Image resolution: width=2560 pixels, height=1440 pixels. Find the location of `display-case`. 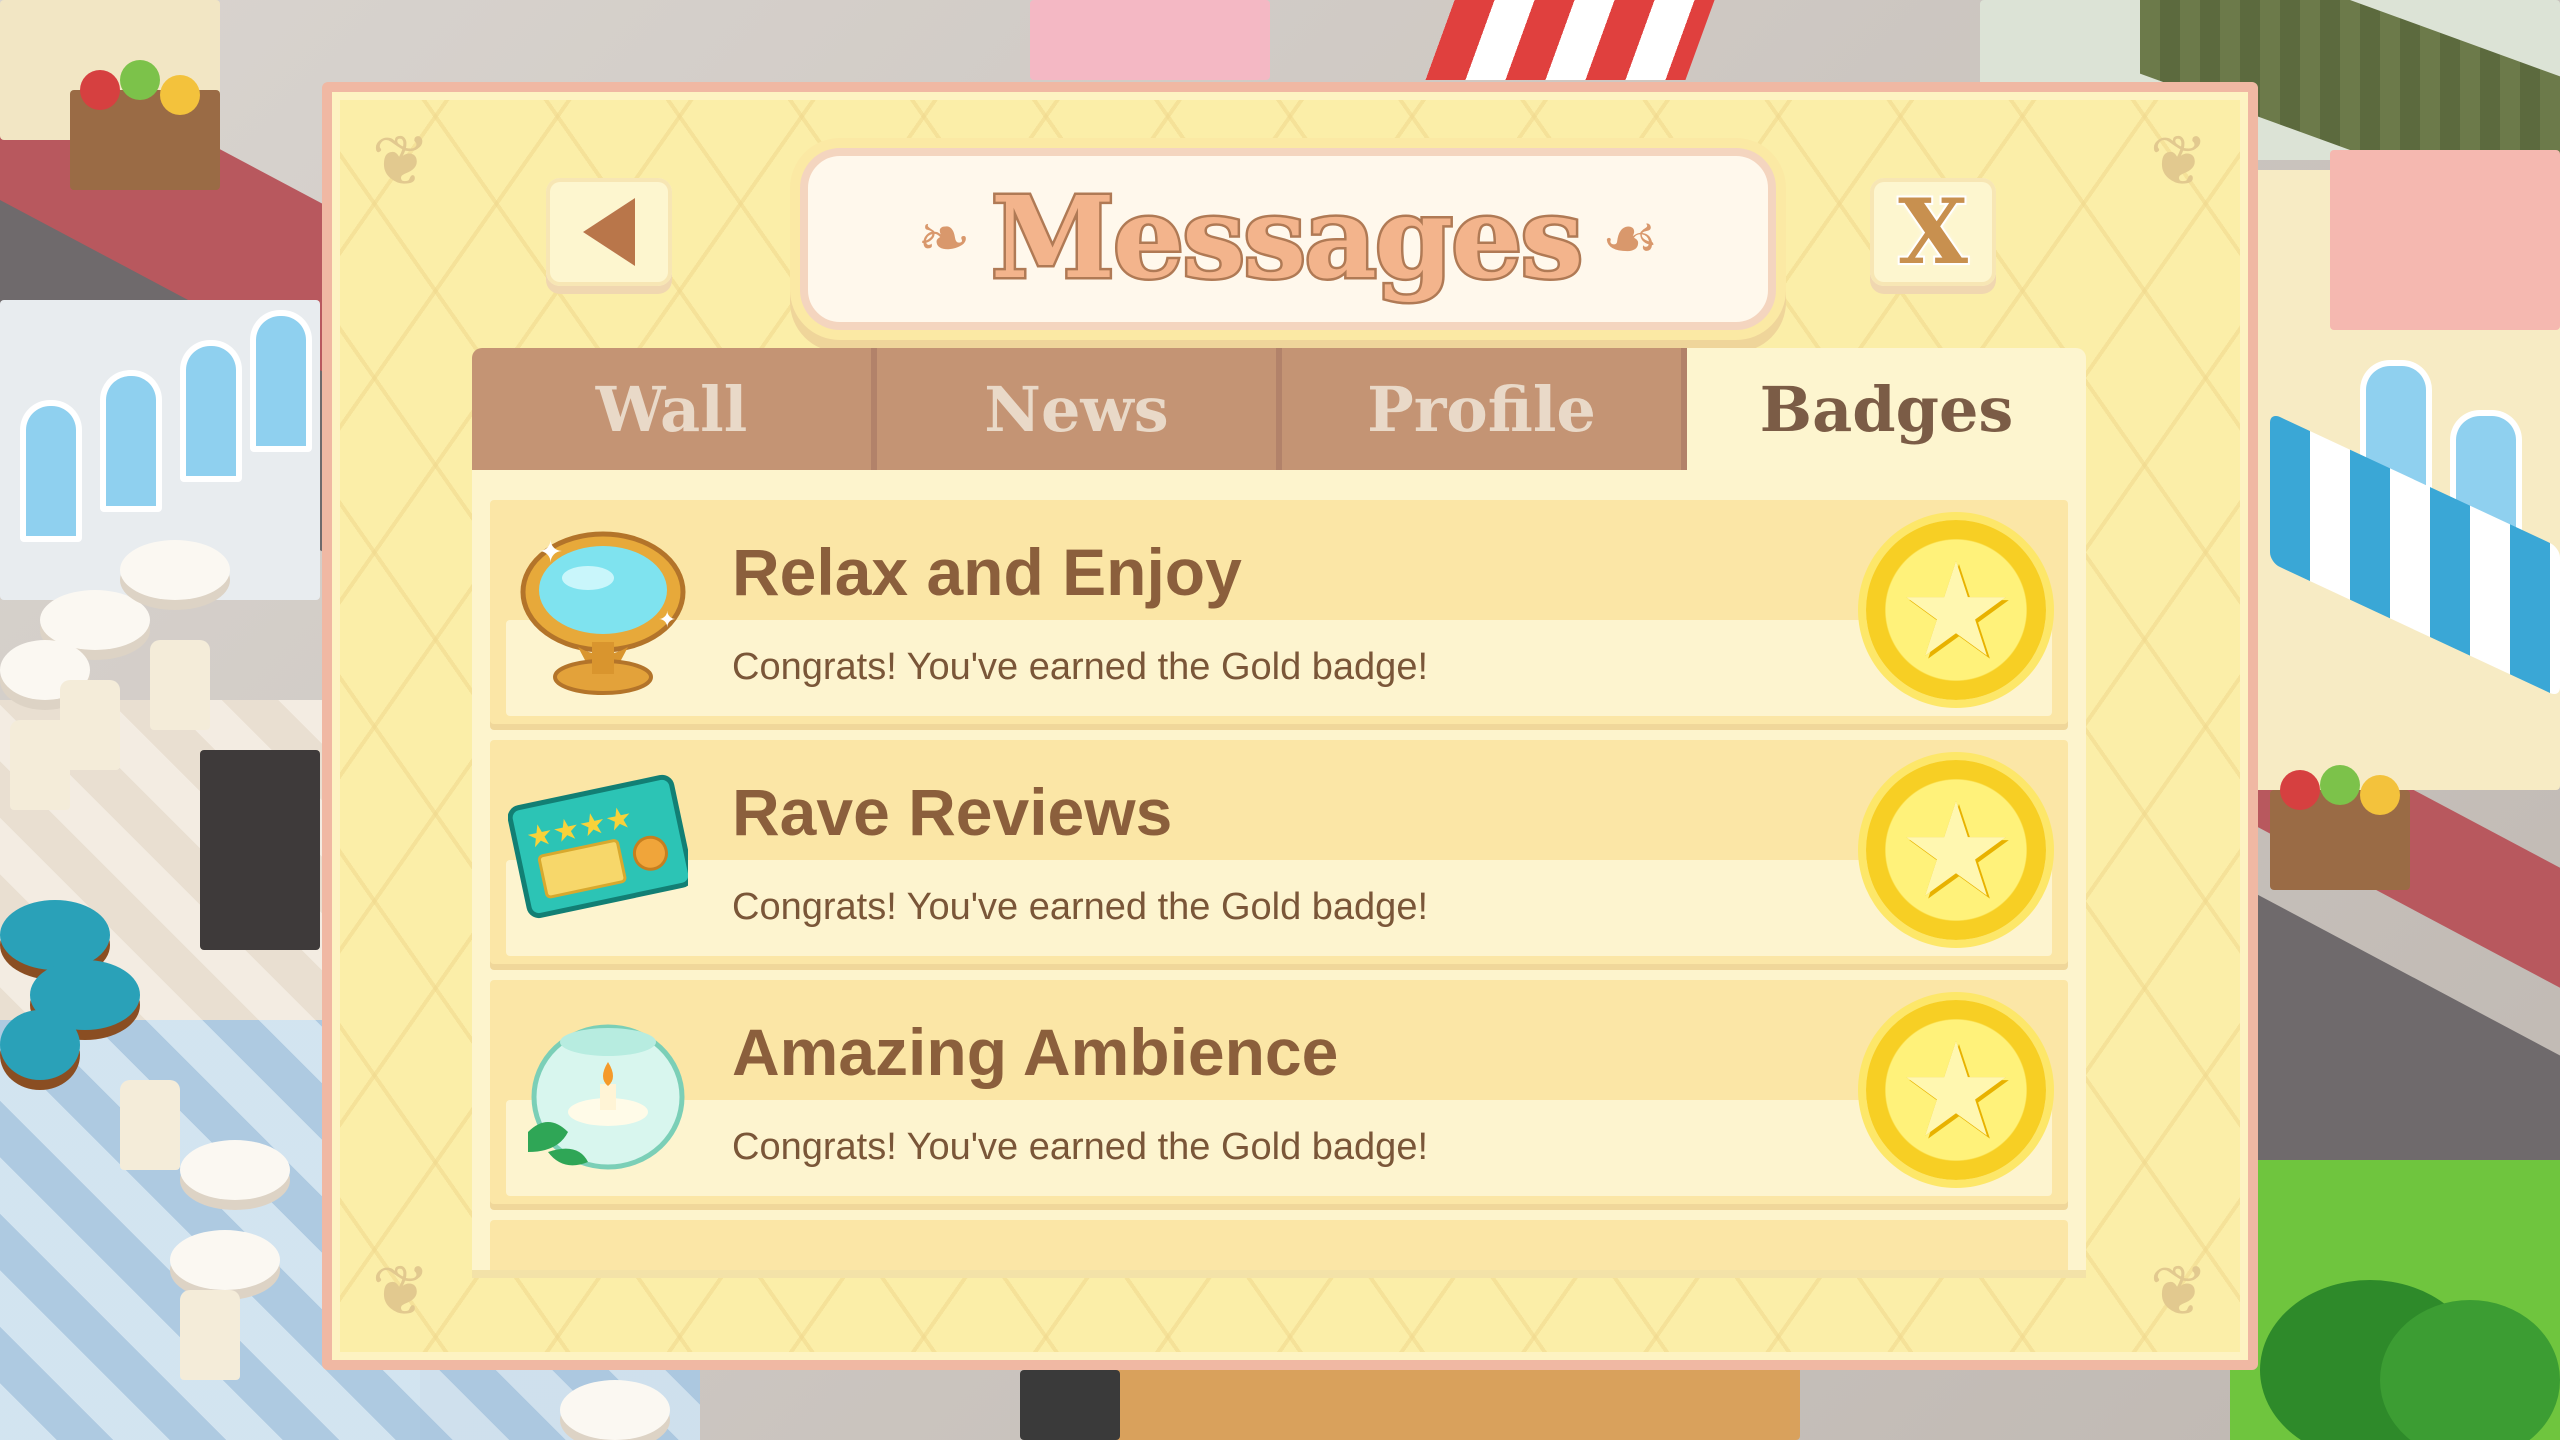

display-case is located at coordinates (260, 850).